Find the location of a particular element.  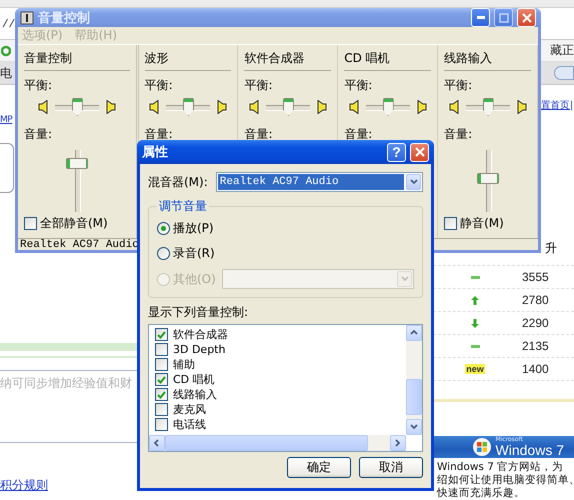

help-button: ? is located at coordinates (396, 152).